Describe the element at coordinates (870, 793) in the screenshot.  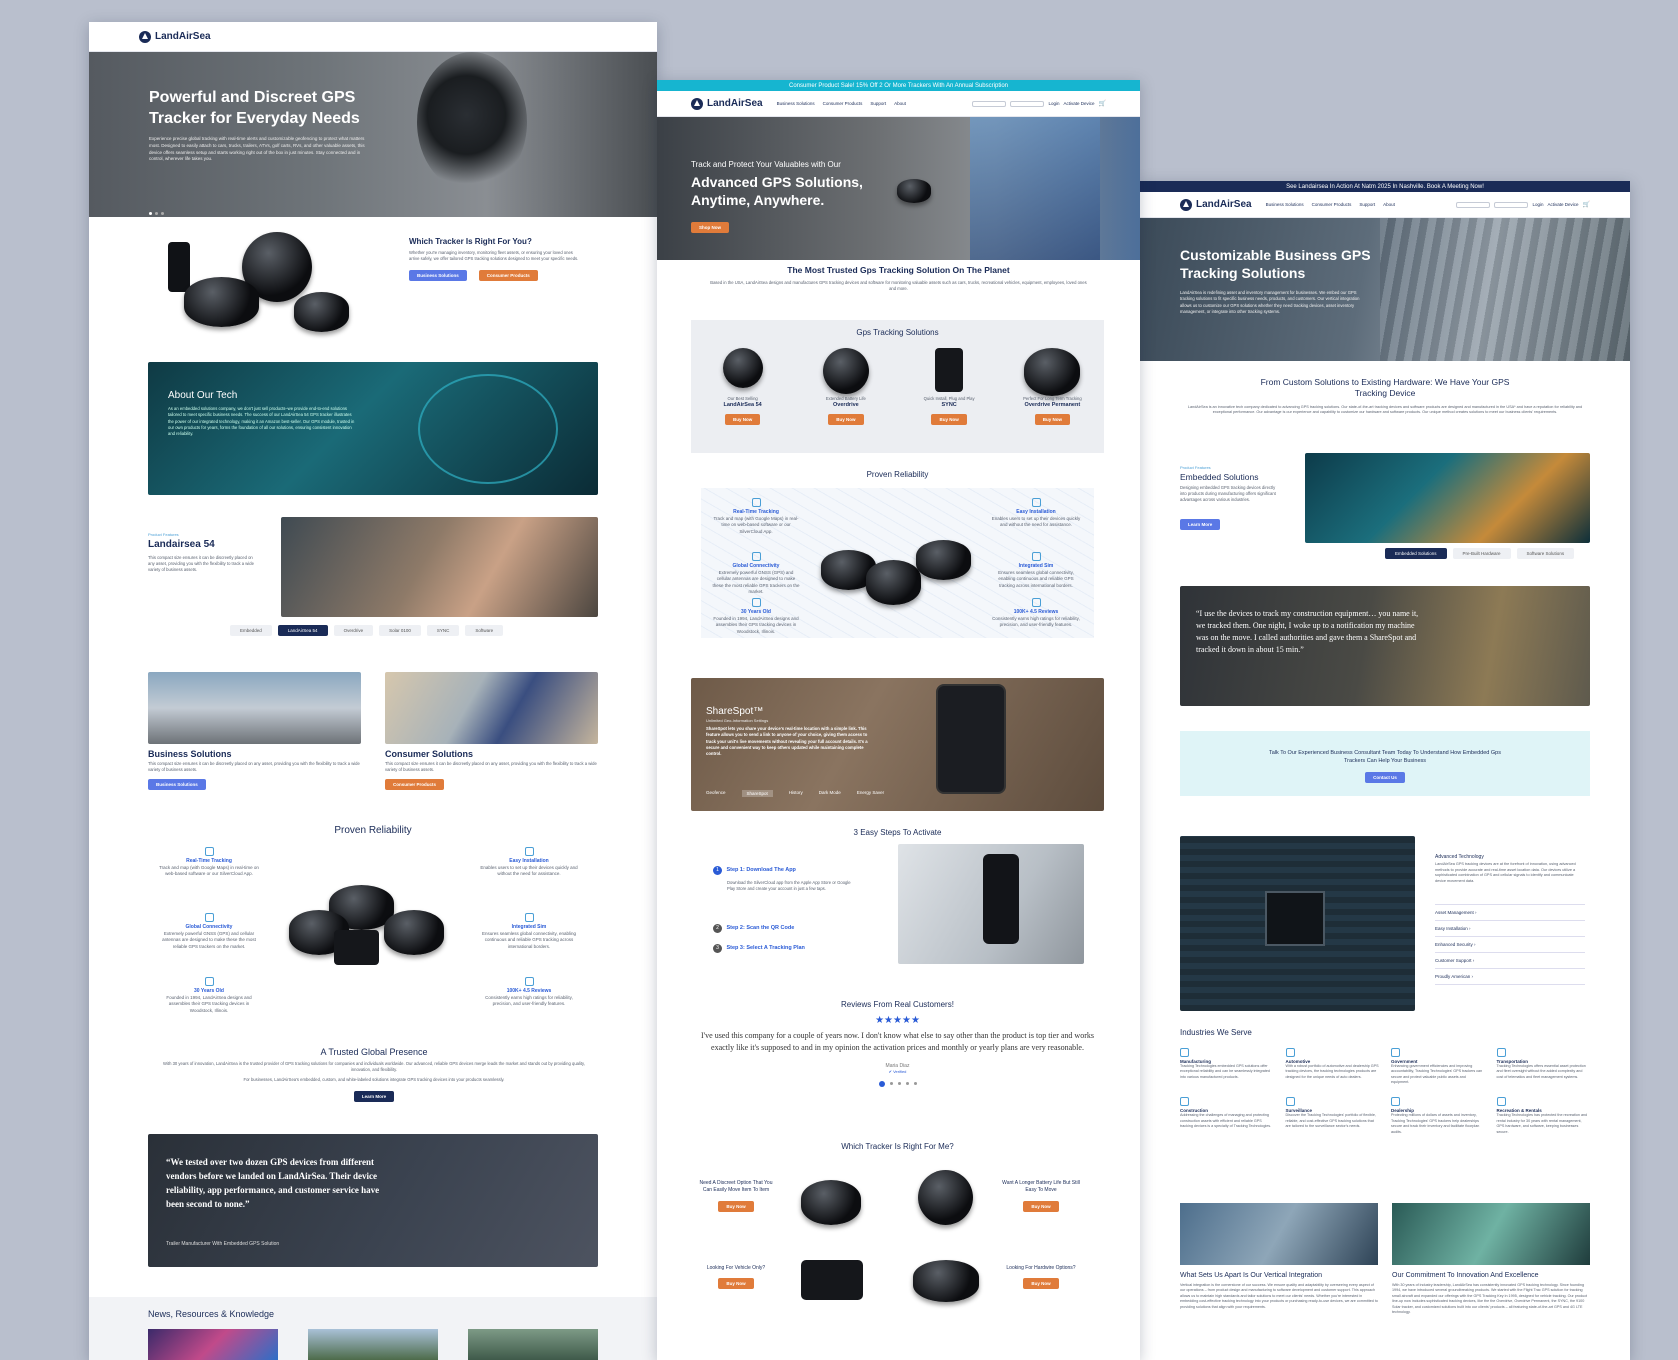
I see `sharespot-tab-energy: Energy Saver` at that location.